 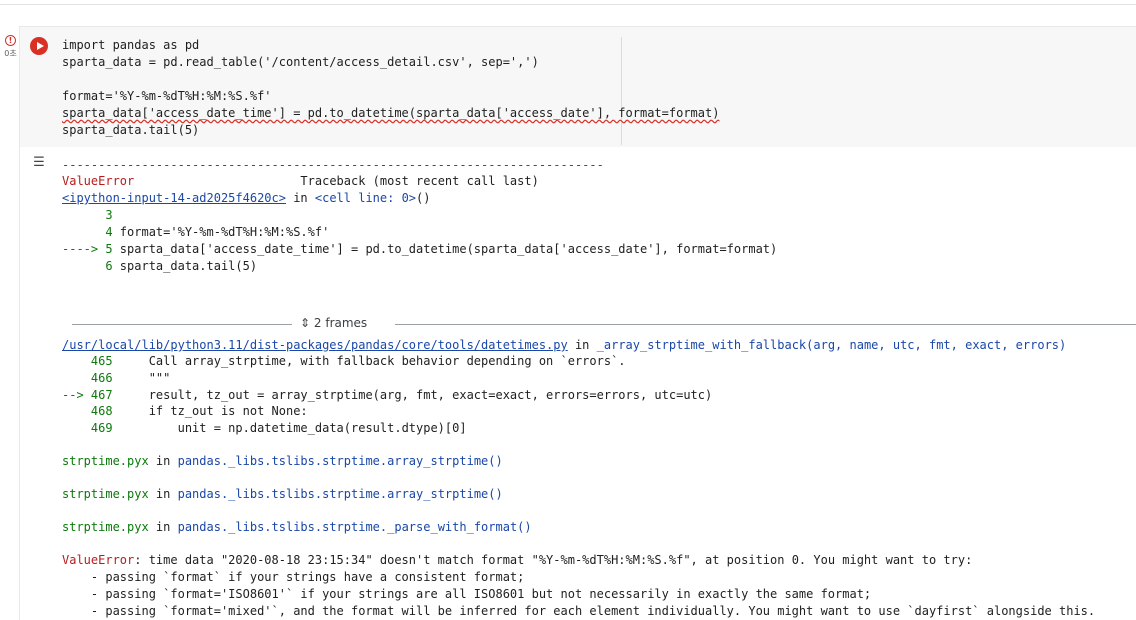 I want to click on line-code: unit = np.datetime_data(result.dtype)[0], so click(x=289, y=428).